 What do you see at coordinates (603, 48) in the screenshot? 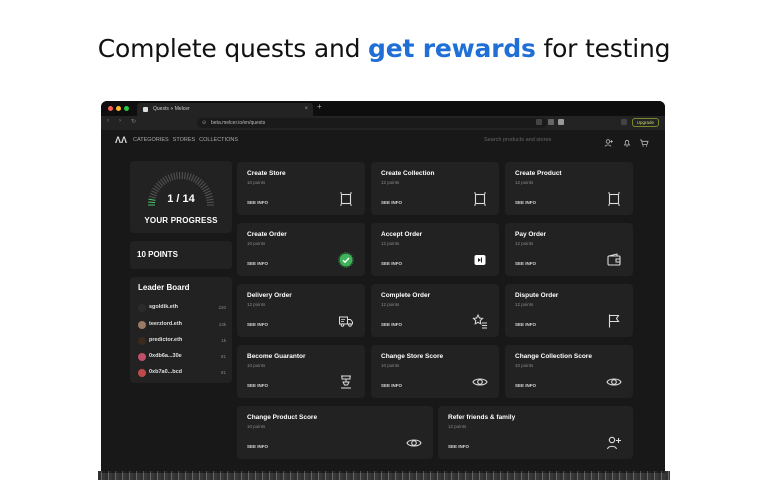
I see `headline-part2: for testing` at bounding box center [603, 48].